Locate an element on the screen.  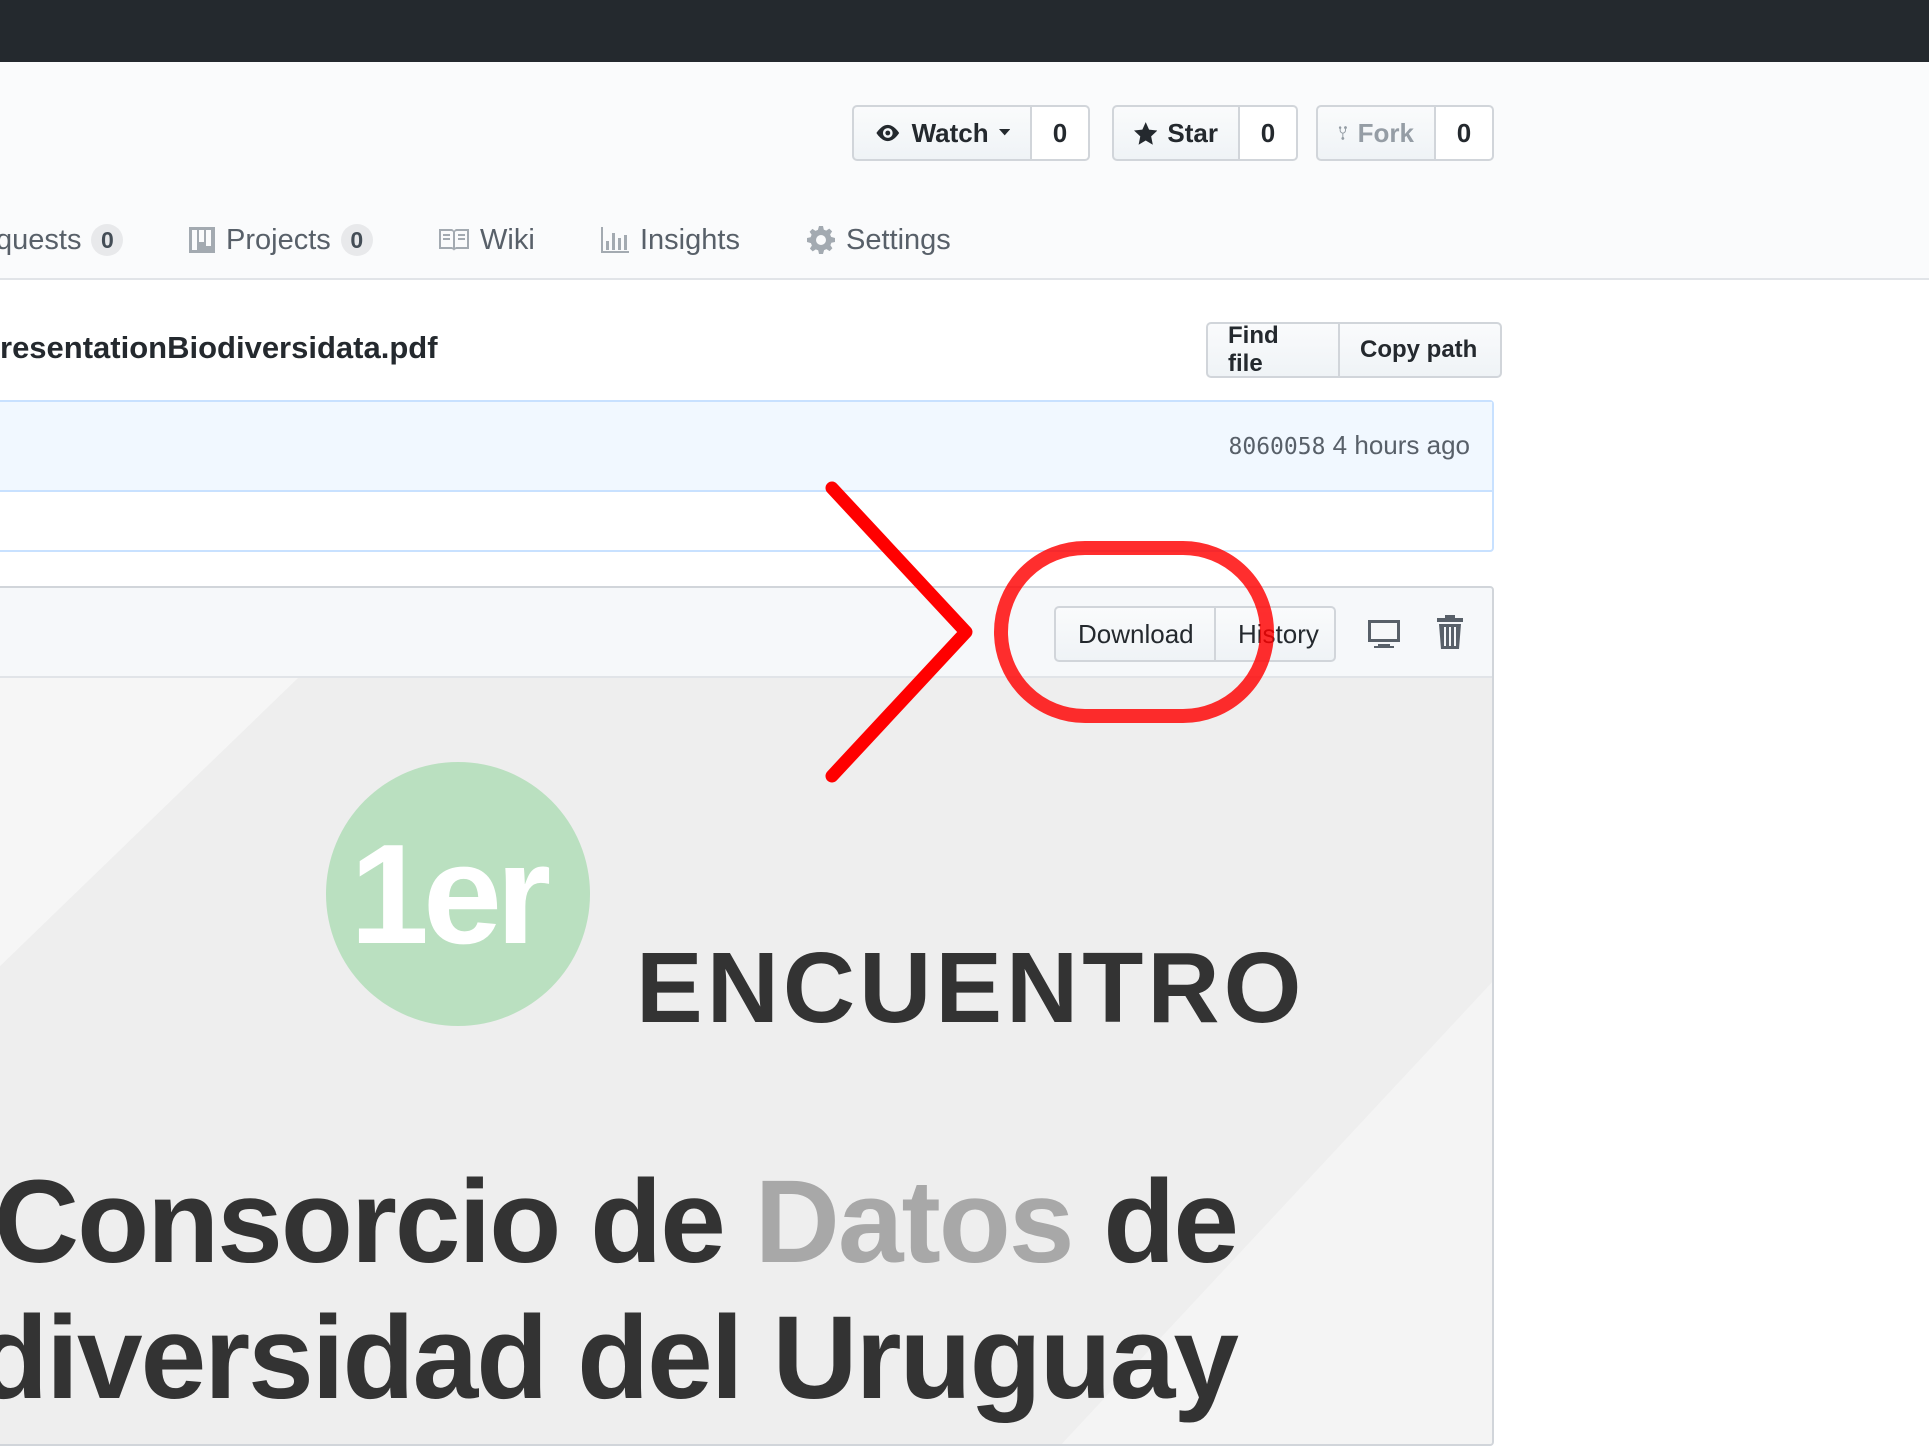
slide-heading: ENCUENTRO is located at coordinates (971, 988).